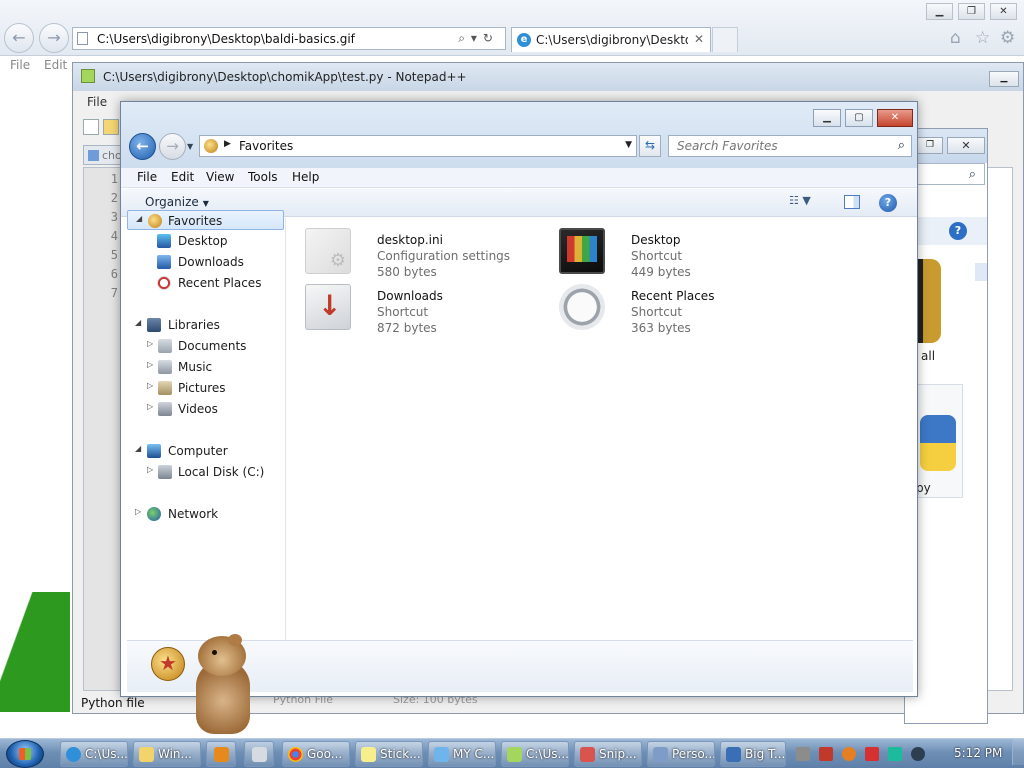 This screenshot has height=768, width=1024. What do you see at coordinates (328, 251) in the screenshot?
I see `settings-file-icon` at bounding box center [328, 251].